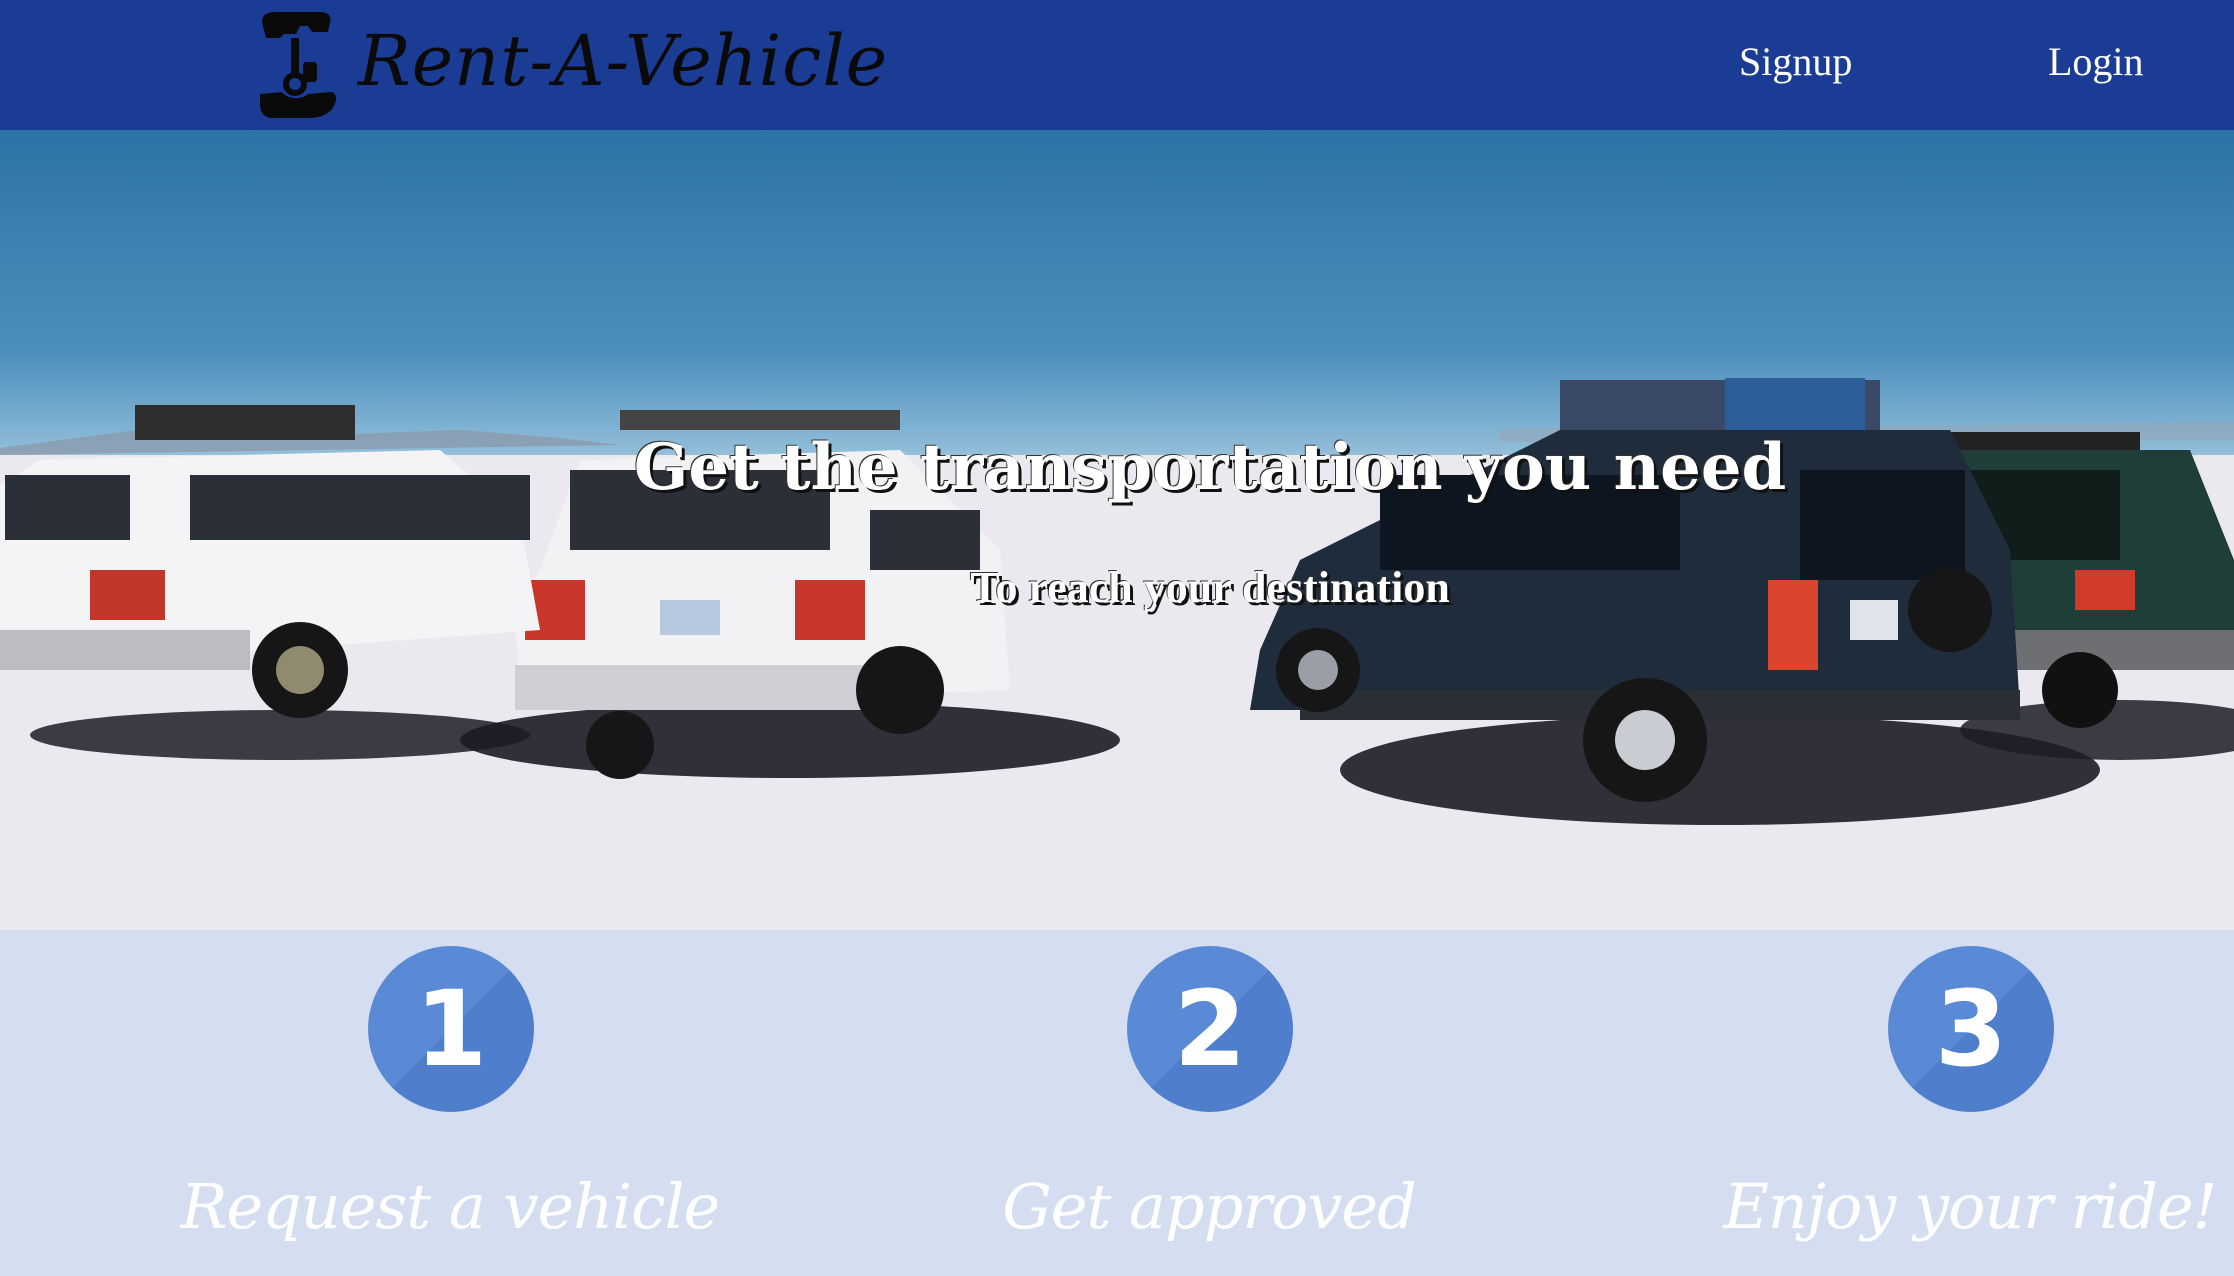 The height and width of the screenshot is (1276, 2234). What do you see at coordinates (1970, 1206) in the screenshot?
I see `step-3-label: Enjoy your ride!` at bounding box center [1970, 1206].